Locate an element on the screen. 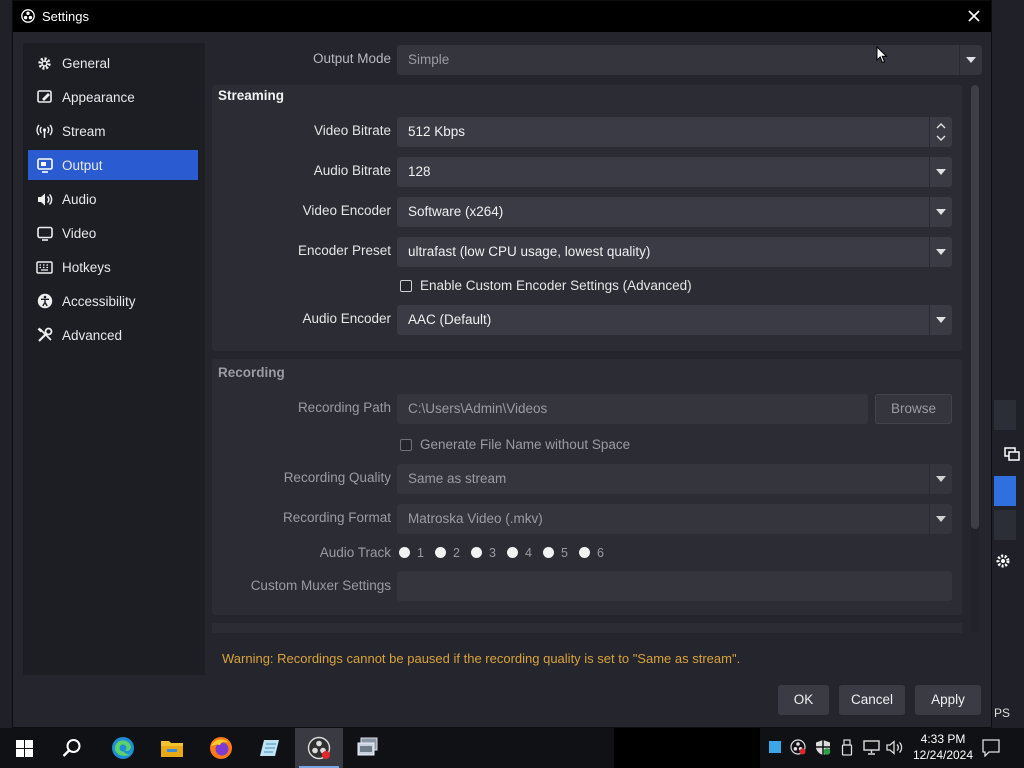  sidebar-item-stream: Stream is located at coordinates (113, 131).